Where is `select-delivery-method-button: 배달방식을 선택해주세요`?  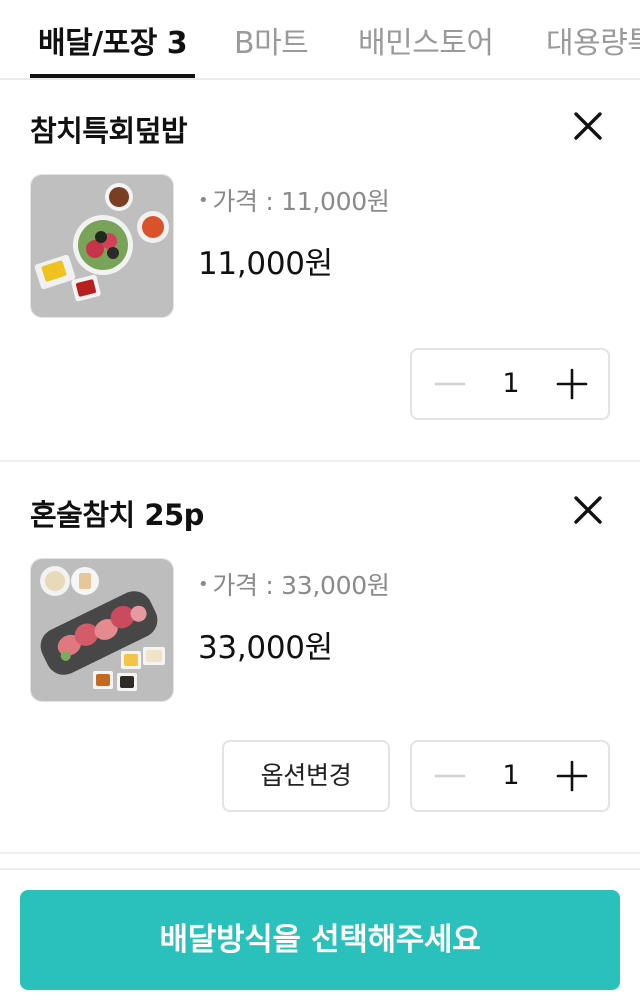
select-delivery-method-button: 배달방식을 선택해주세요 is located at coordinates (320, 940).